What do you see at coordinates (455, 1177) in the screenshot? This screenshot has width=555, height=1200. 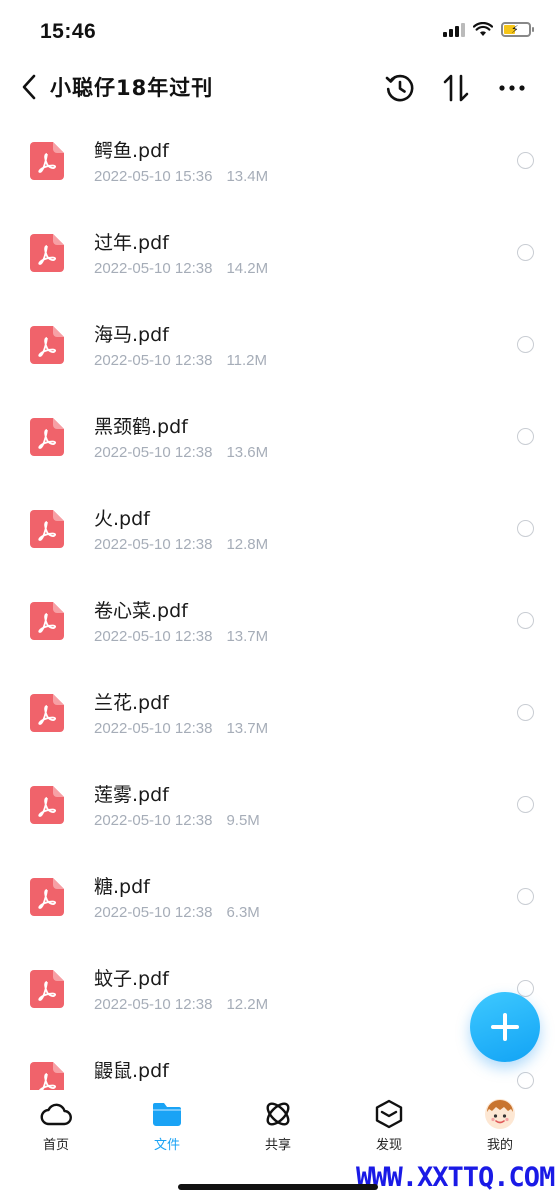 I see `watermark: WWW.XXTTQ.COM` at bounding box center [455, 1177].